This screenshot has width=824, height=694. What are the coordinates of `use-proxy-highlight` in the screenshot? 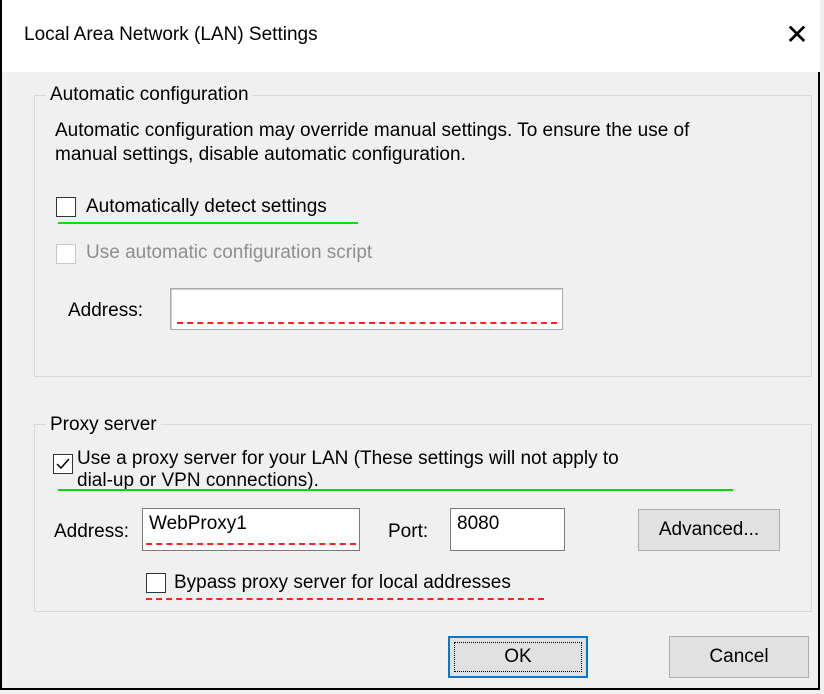 It's located at (395, 490).